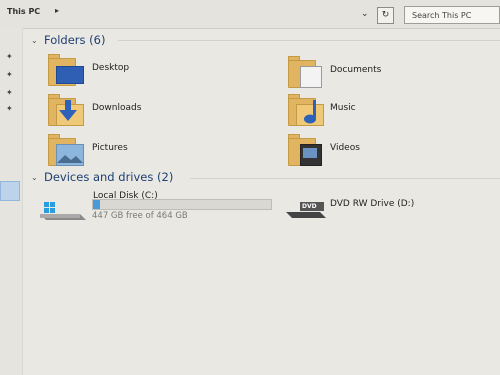 This screenshot has width=500, height=375. What do you see at coordinates (111, 68) in the screenshot?
I see `folder-label: Desktop` at bounding box center [111, 68].